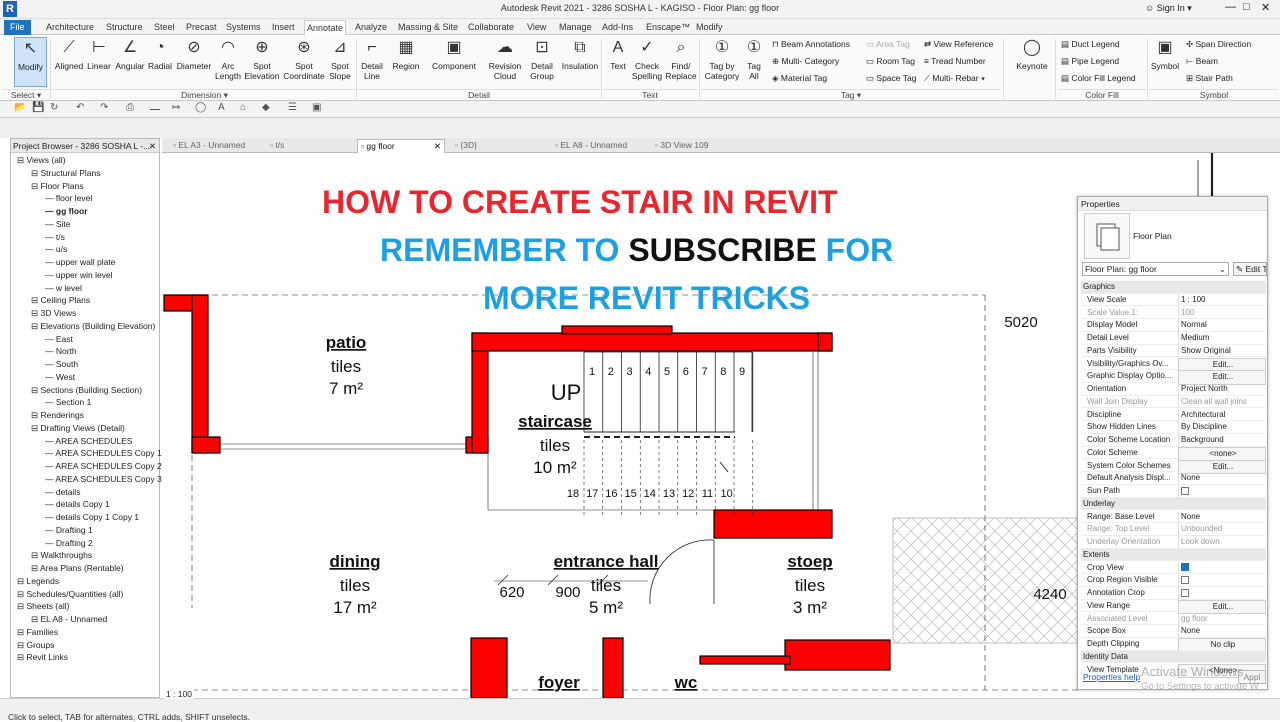  What do you see at coordinates (491, 27) in the screenshot?
I see `ribbon-tab-collaborate: Collaborate` at bounding box center [491, 27].